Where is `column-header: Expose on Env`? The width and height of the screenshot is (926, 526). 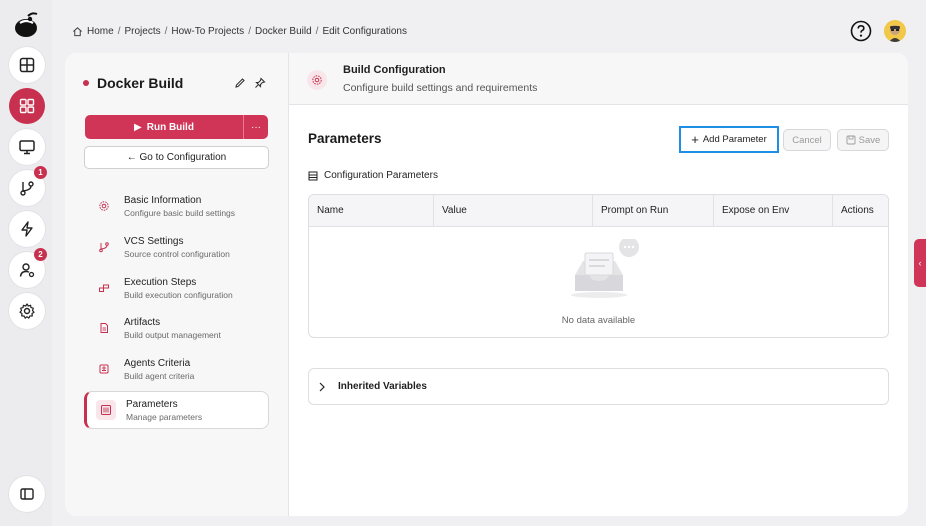
column-header: Expose on Env is located at coordinates (773, 210).